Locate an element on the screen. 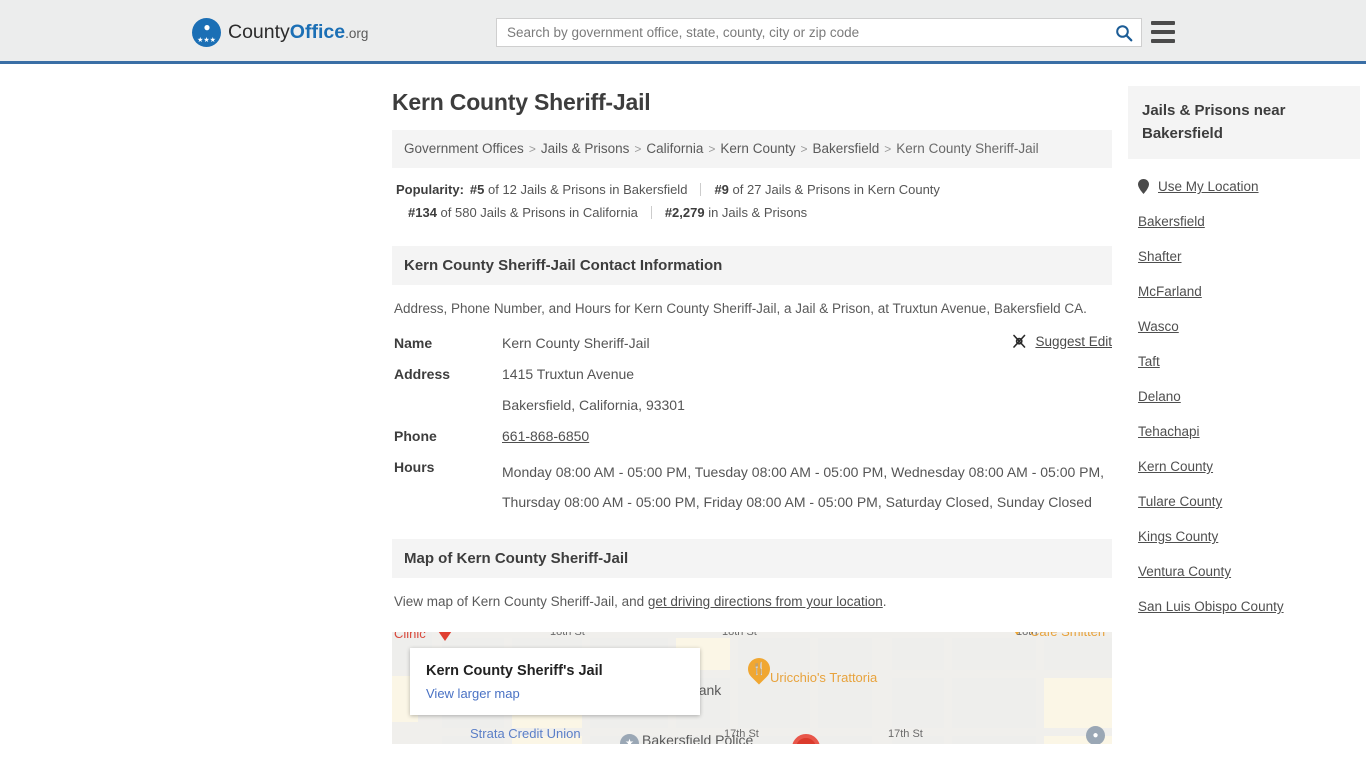 The height and width of the screenshot is (768, 1366). sidebar-item-tulare-county: Tulare County is located at coordinates (1244, 501).